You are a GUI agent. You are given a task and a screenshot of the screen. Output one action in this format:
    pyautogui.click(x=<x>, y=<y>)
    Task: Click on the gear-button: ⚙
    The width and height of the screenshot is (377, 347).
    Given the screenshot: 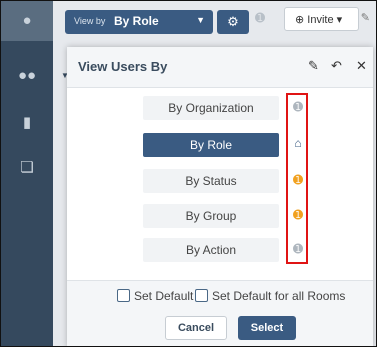 What is the action you would take?
    pyautogui.click(x=233, y=22)
    